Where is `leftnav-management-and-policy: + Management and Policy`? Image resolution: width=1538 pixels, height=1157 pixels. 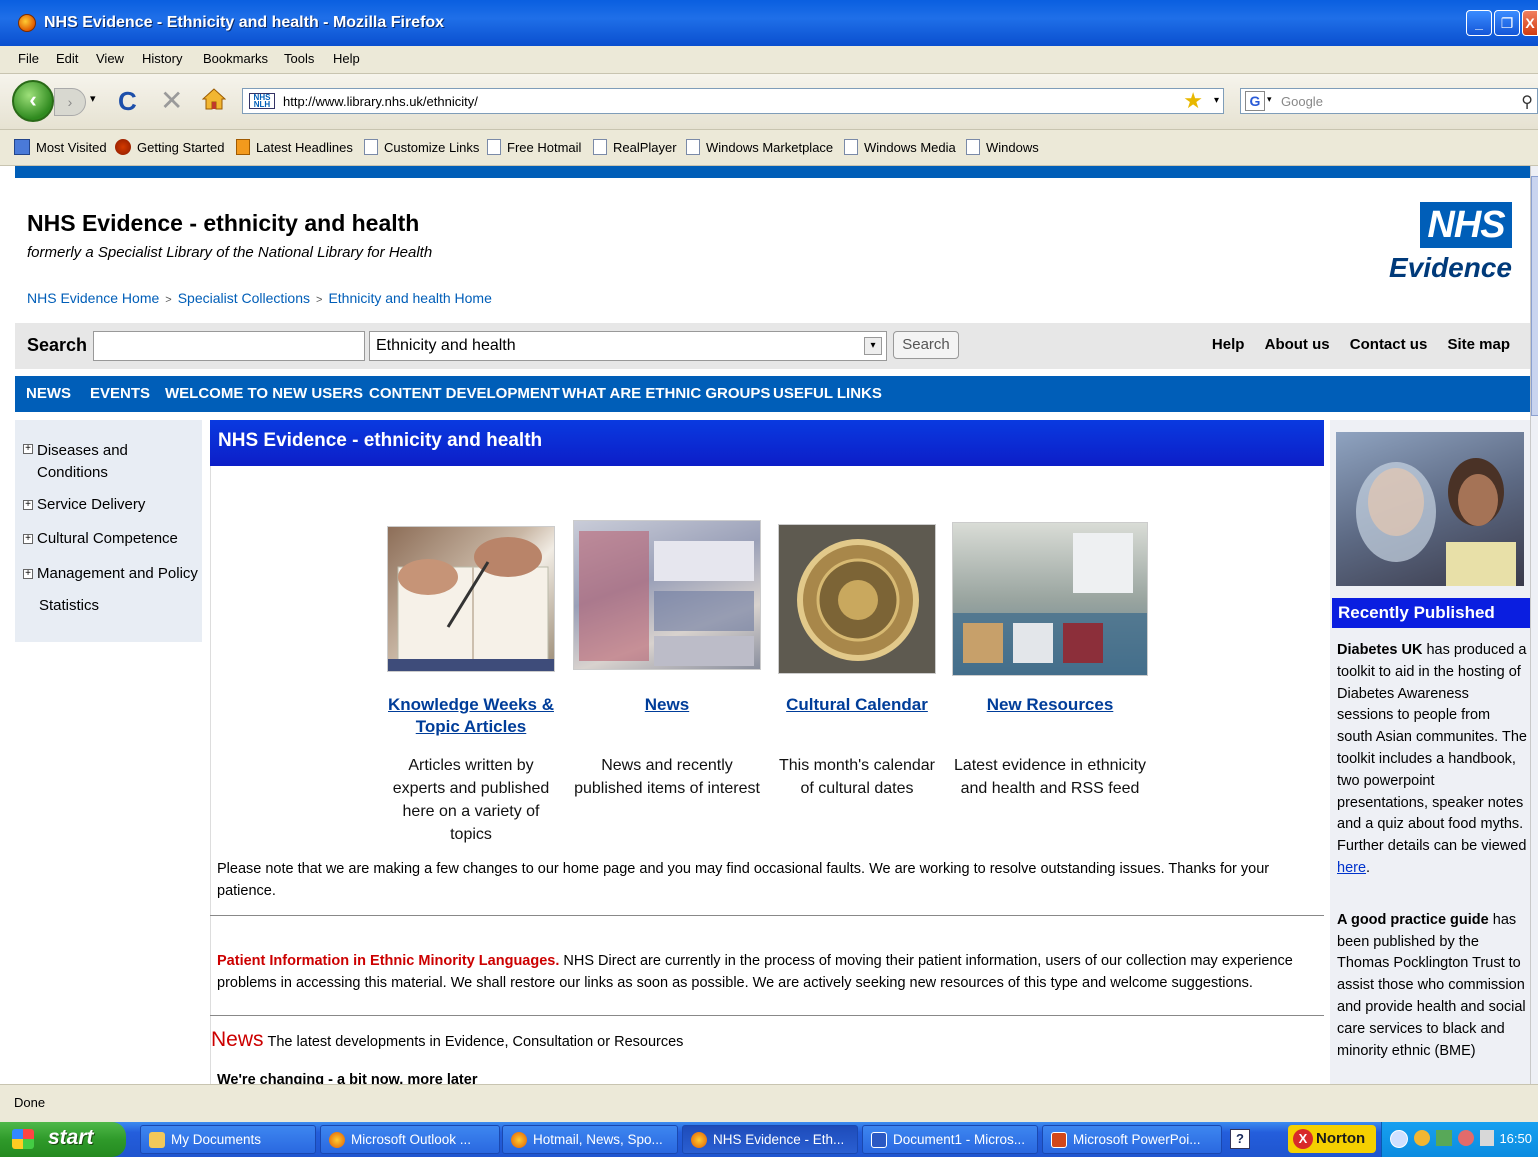 leftnav-management-and-policy: + Management and Policy is located at coordinates (110, 573).